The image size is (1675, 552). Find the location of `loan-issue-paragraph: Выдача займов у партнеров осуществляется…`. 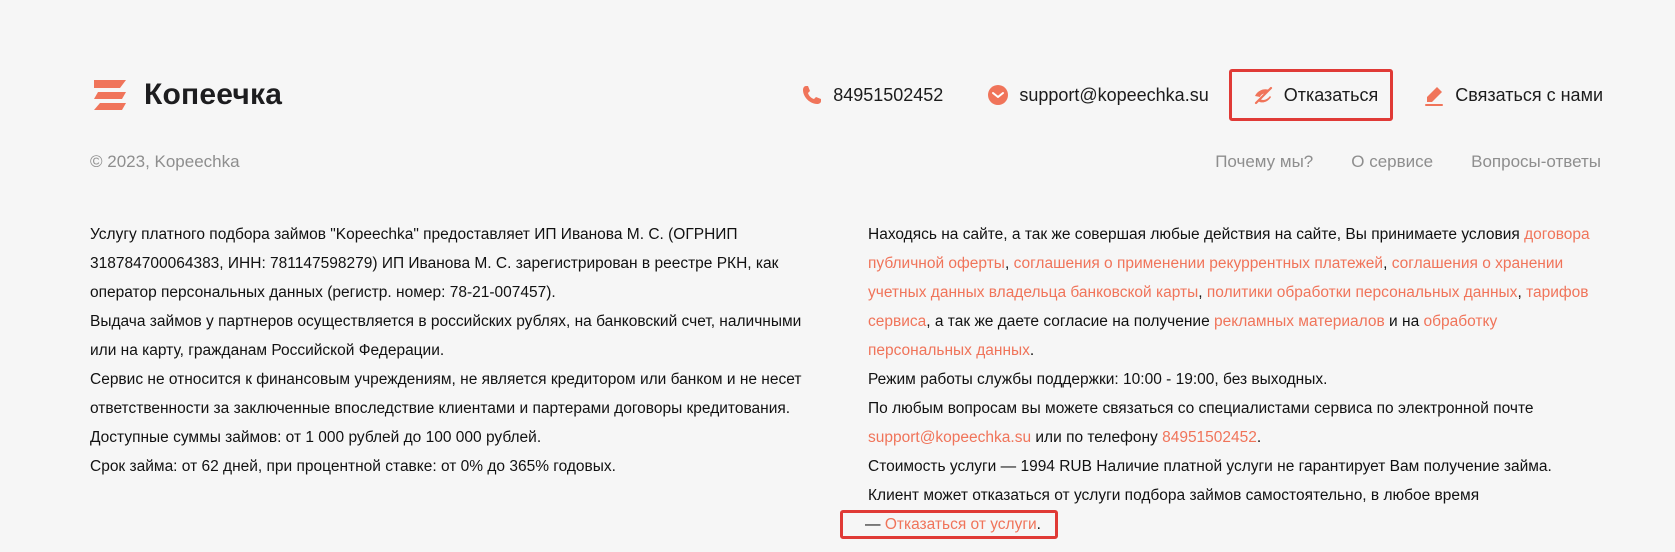

loan-issue-paragraph: Выдача займов у партнеров осуществляется… is located at coordinates (446, 336).